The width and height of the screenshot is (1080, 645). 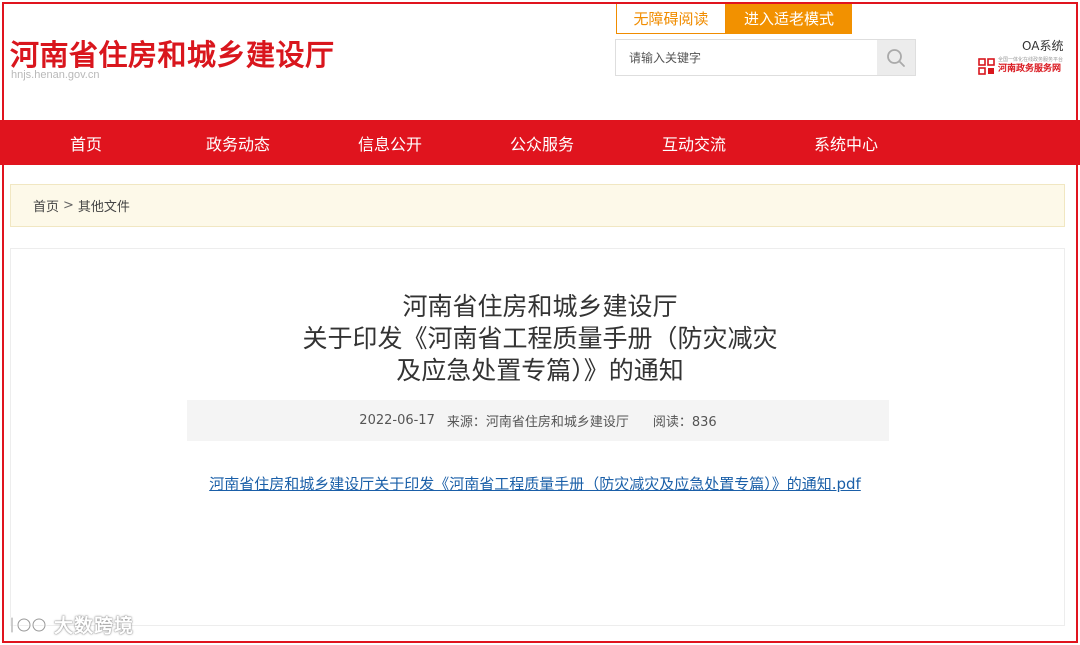 I want to click on nav-item-system-center: 系统中心, so click(x=846, y=142).